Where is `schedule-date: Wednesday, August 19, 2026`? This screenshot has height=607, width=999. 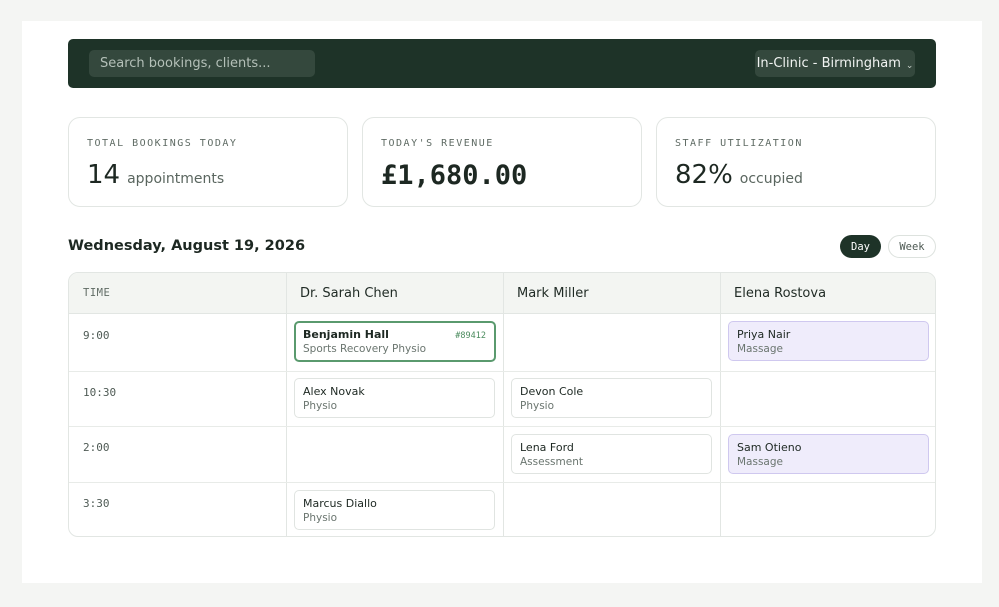
schedule-date: Wednesday, August 19, 2026 is located at coordinates (187, 246).